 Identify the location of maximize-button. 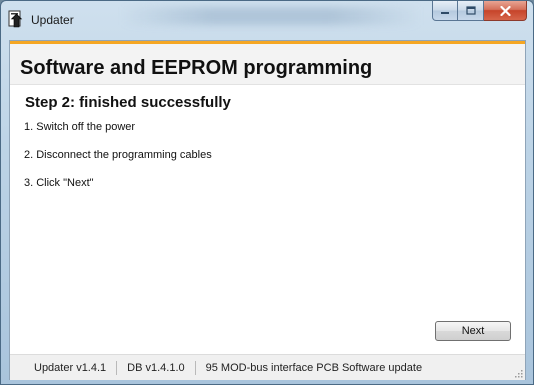
(471, 11).